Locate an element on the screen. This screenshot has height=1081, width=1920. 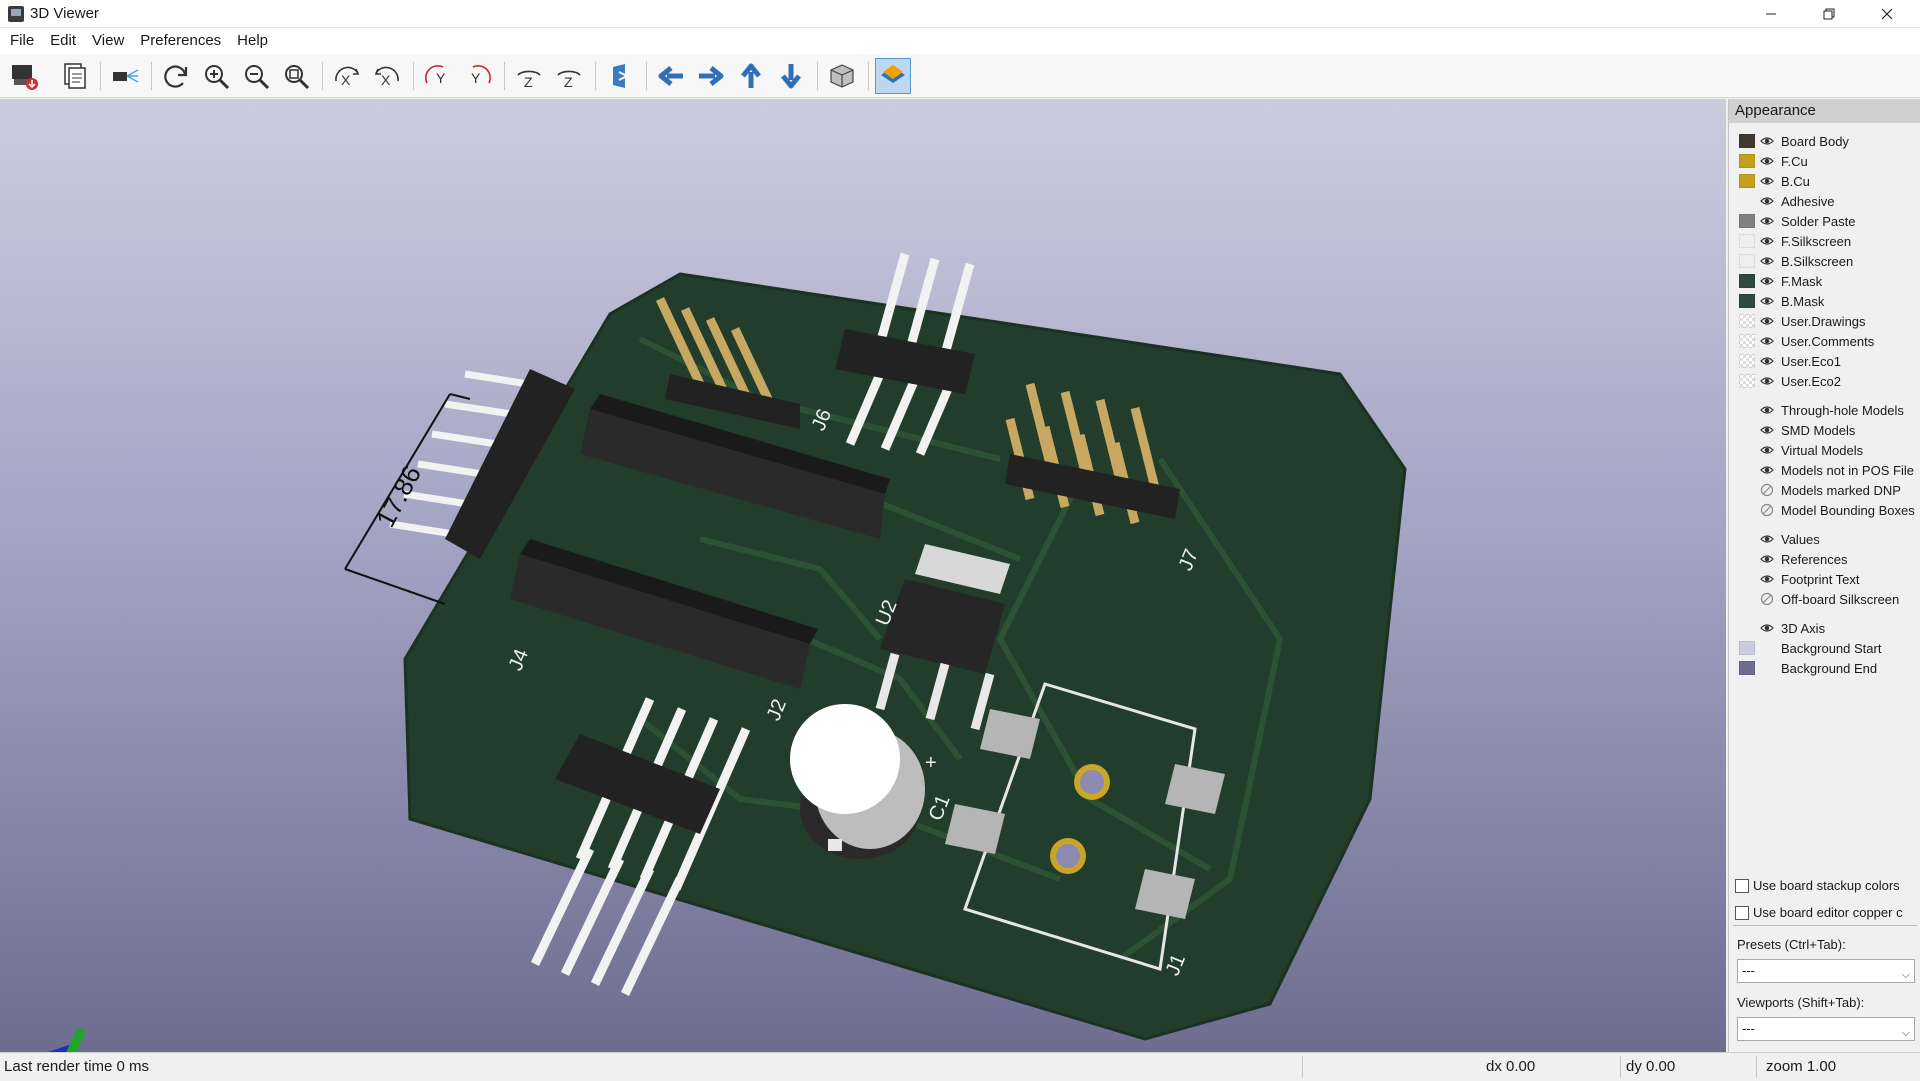
close-icon is located at coordinates (1887, 14).